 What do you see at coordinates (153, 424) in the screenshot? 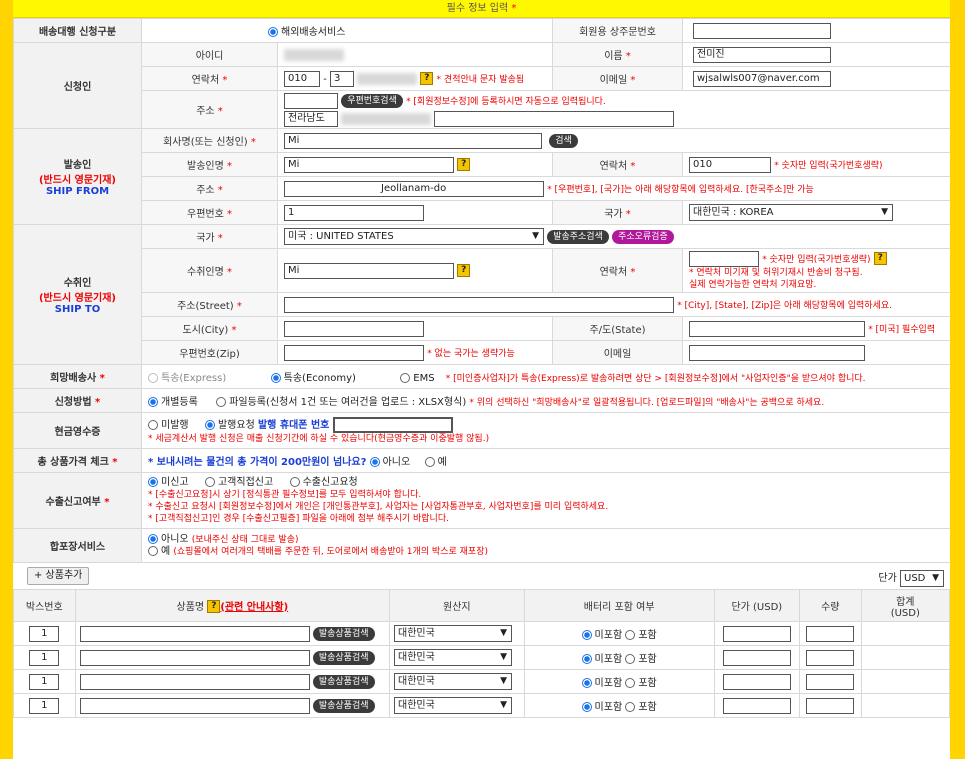
I see `receipt-none-radio` at bounding box center [153, 424].